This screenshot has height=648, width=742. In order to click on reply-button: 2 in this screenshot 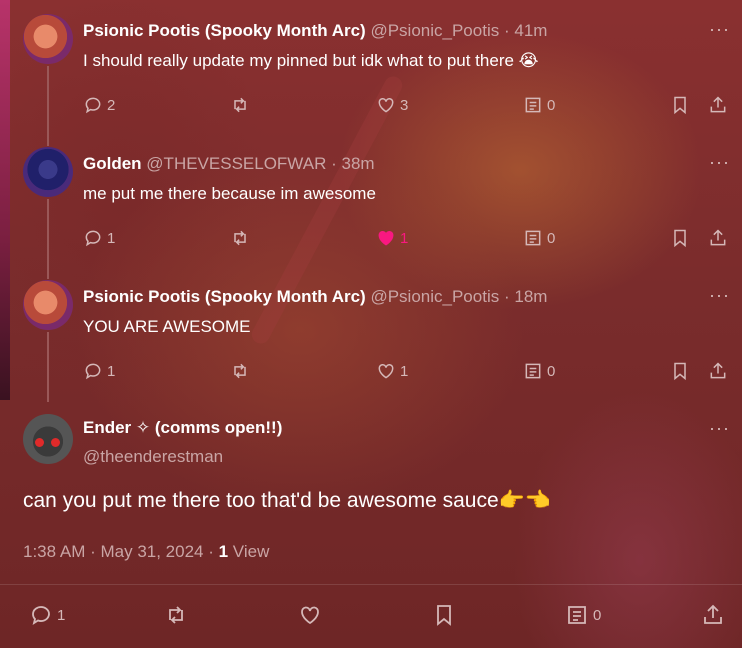, I will do `click(99, 105)`.